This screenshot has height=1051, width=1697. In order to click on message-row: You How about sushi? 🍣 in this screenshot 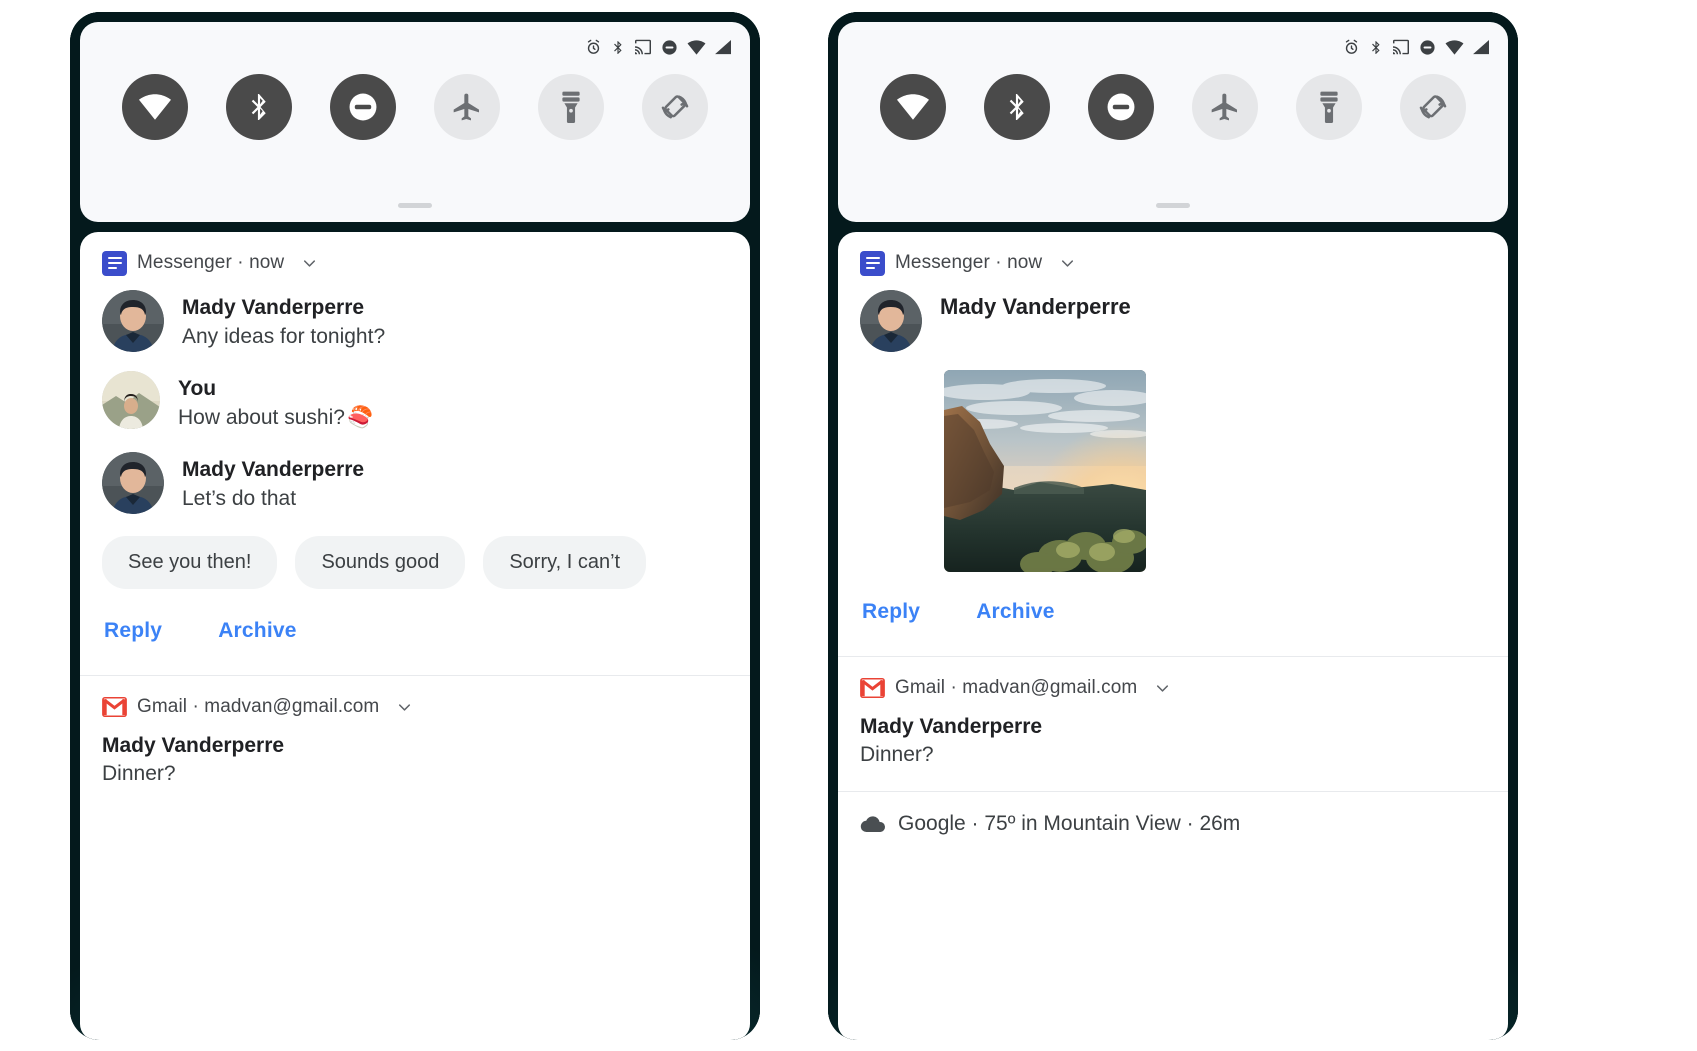, I will do `click(415, 402)`.